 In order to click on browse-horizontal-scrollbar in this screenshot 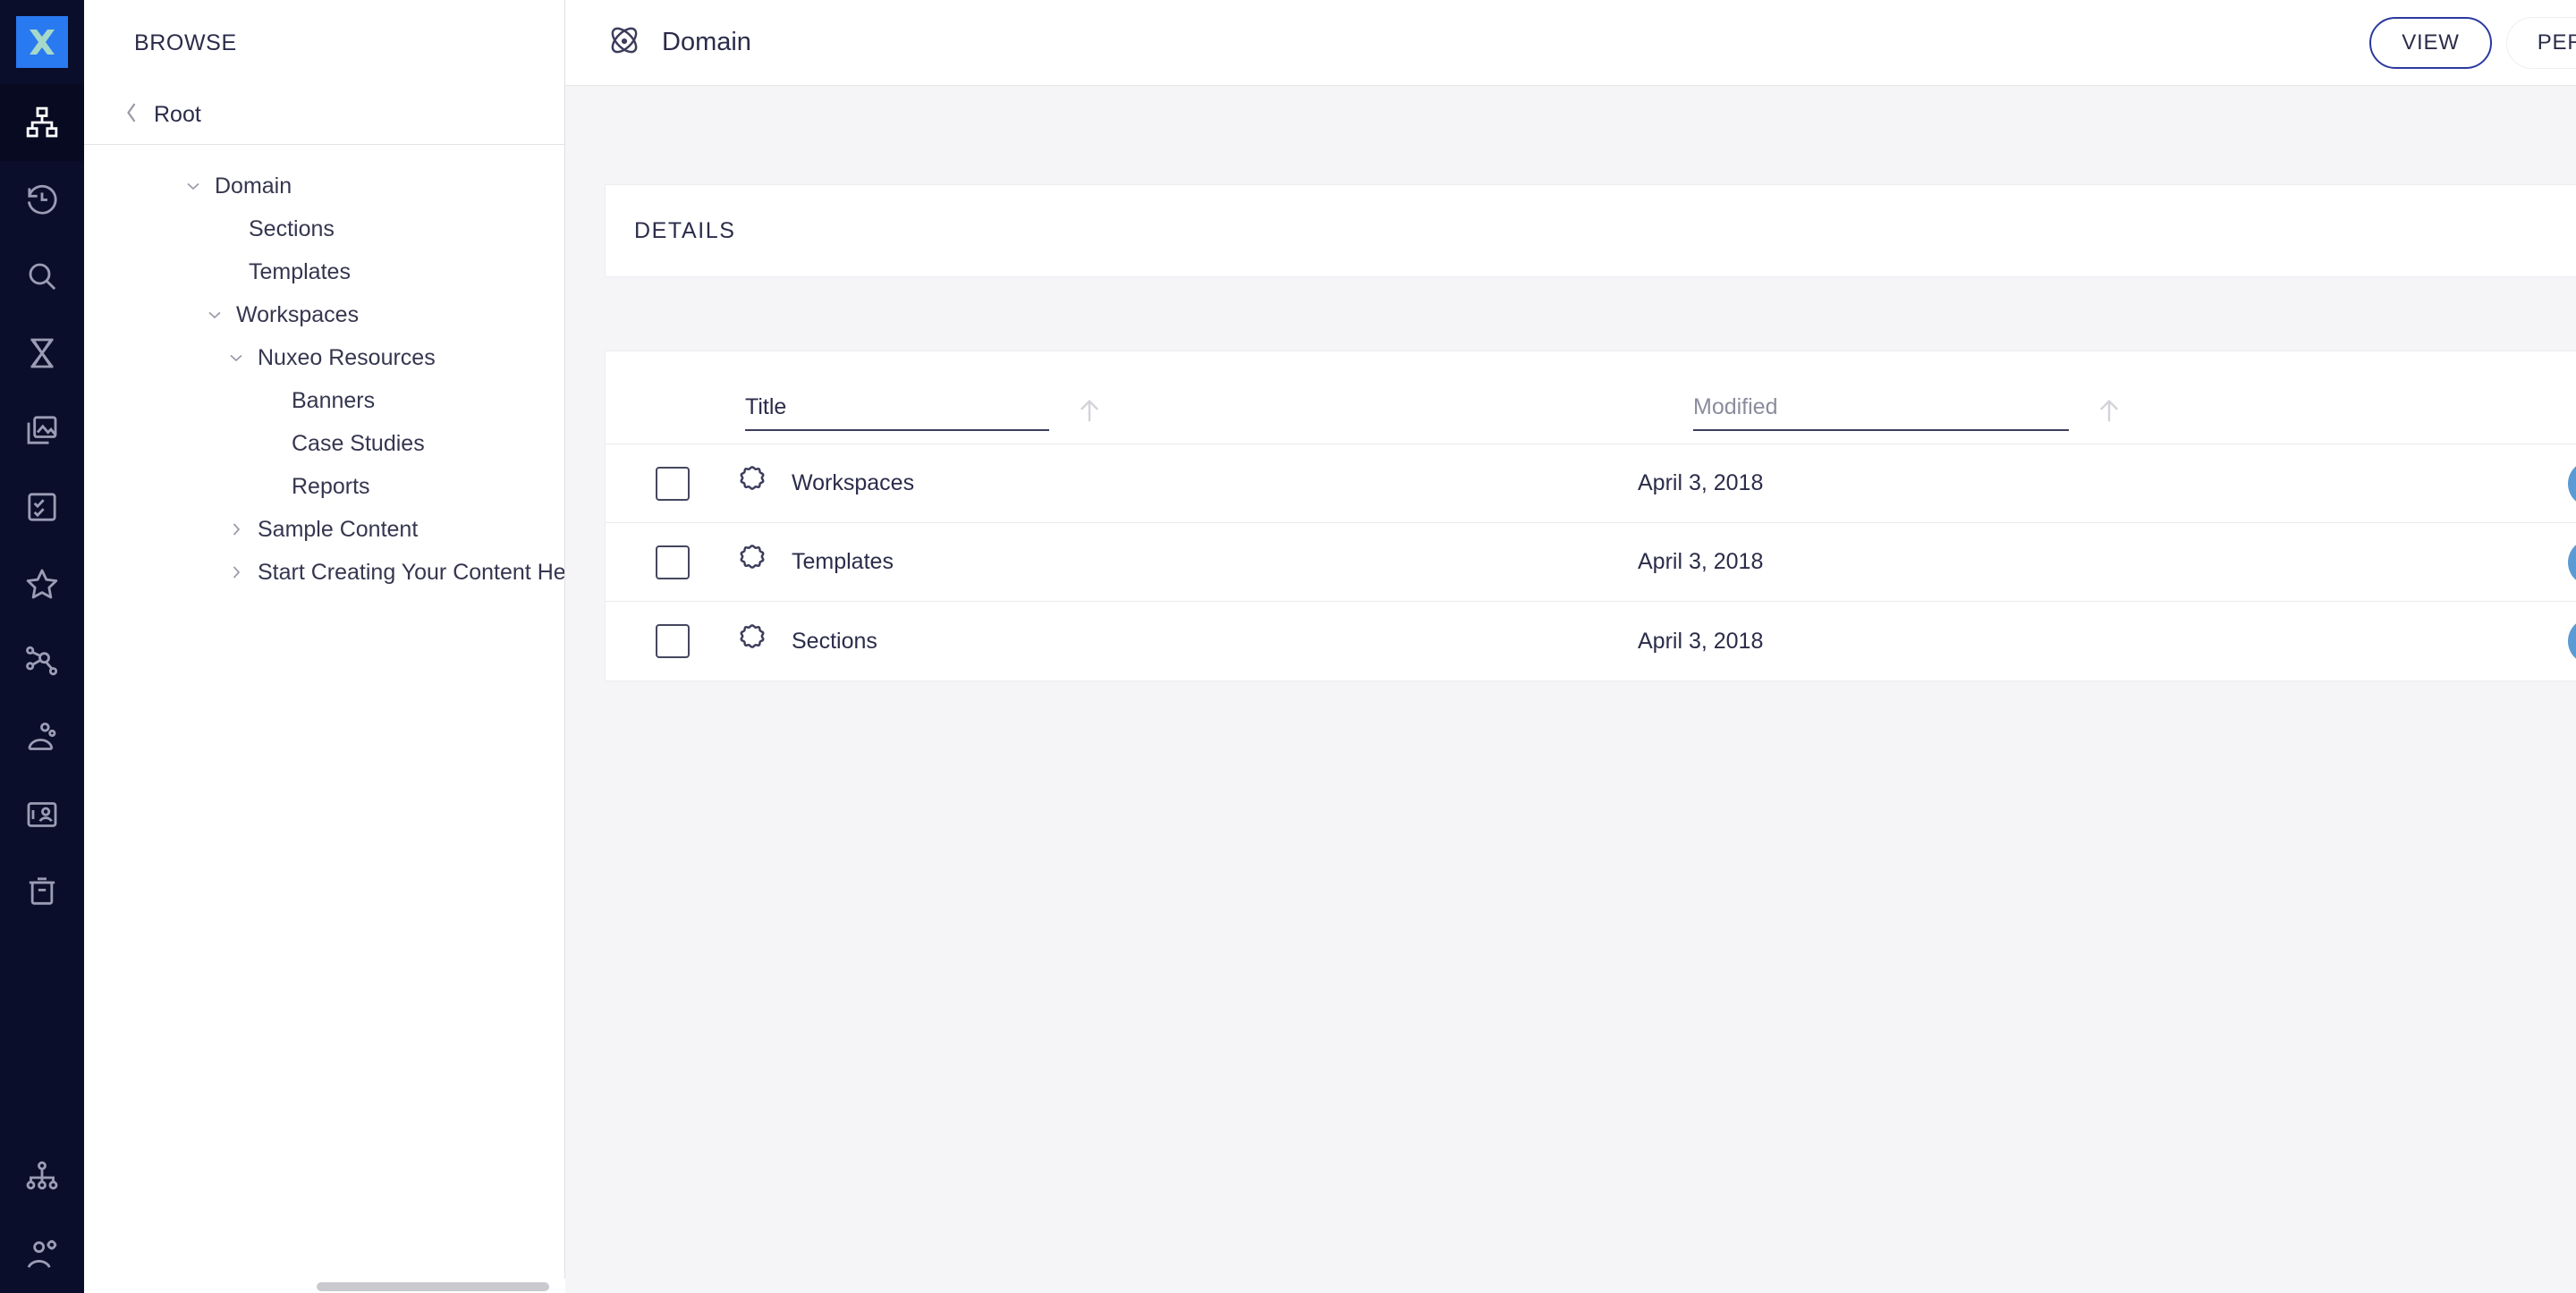, I will do `click(324, 1286)`.